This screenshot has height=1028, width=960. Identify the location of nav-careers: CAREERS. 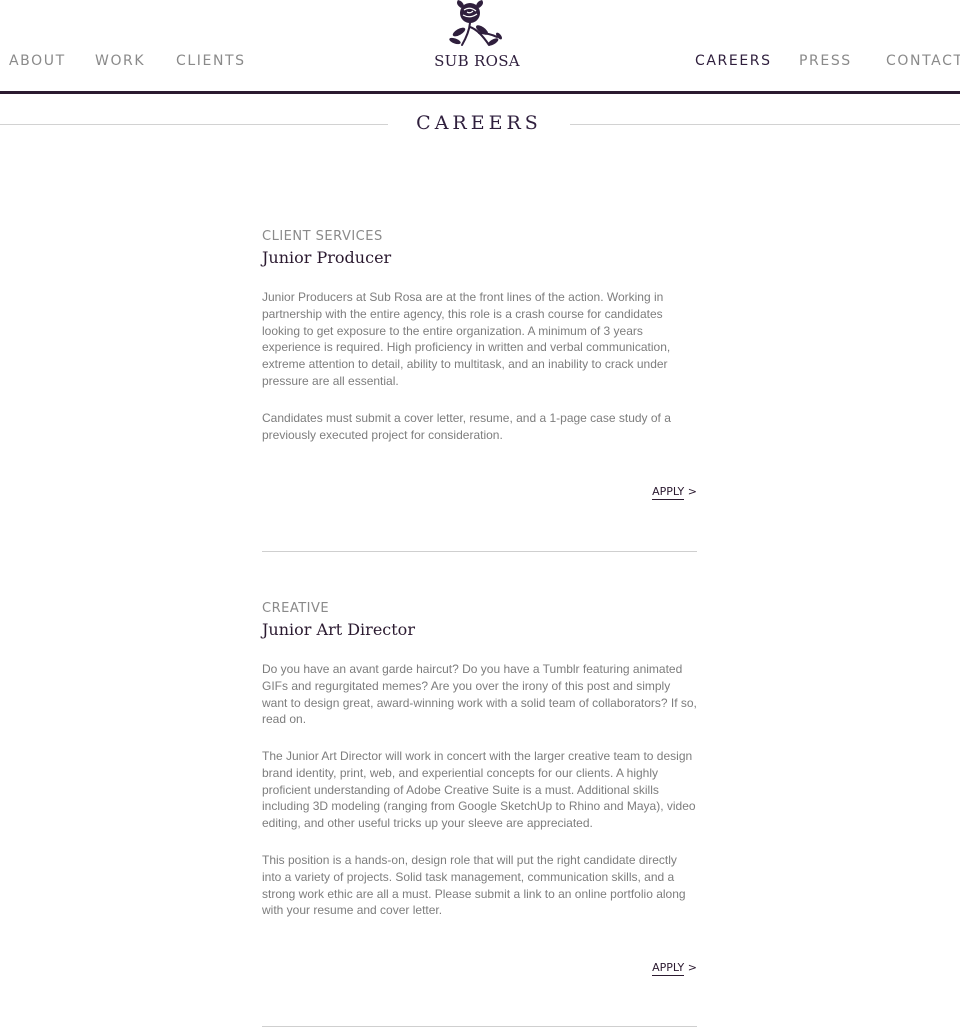
(733, 61).